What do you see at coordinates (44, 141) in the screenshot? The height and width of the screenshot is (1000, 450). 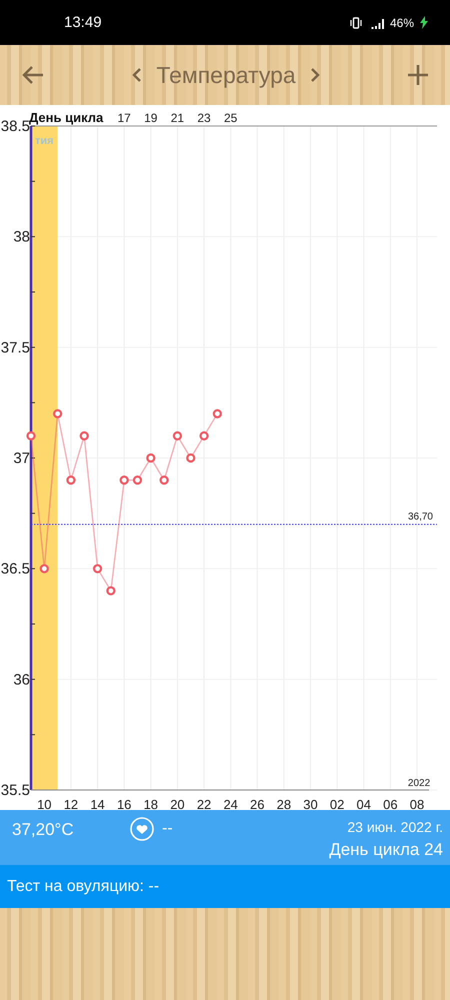 I see `band-label: тия` at bounding box center [44, 141].